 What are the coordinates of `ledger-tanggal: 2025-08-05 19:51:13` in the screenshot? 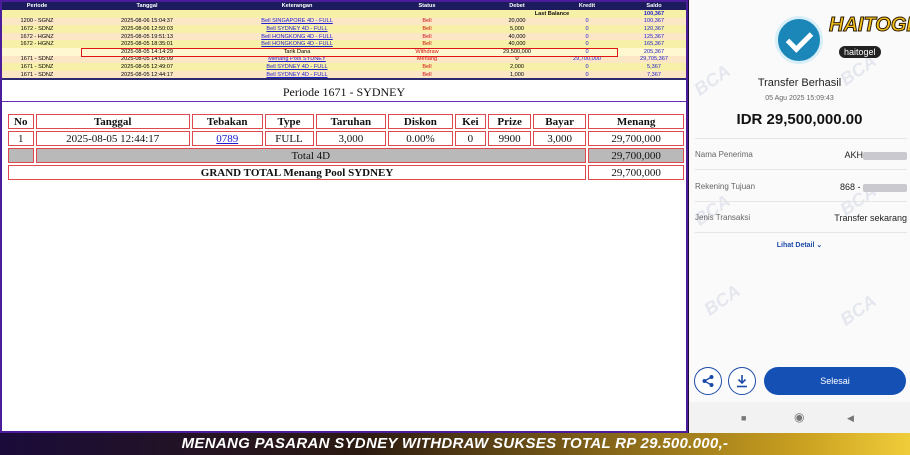 It's located at (147, 36).